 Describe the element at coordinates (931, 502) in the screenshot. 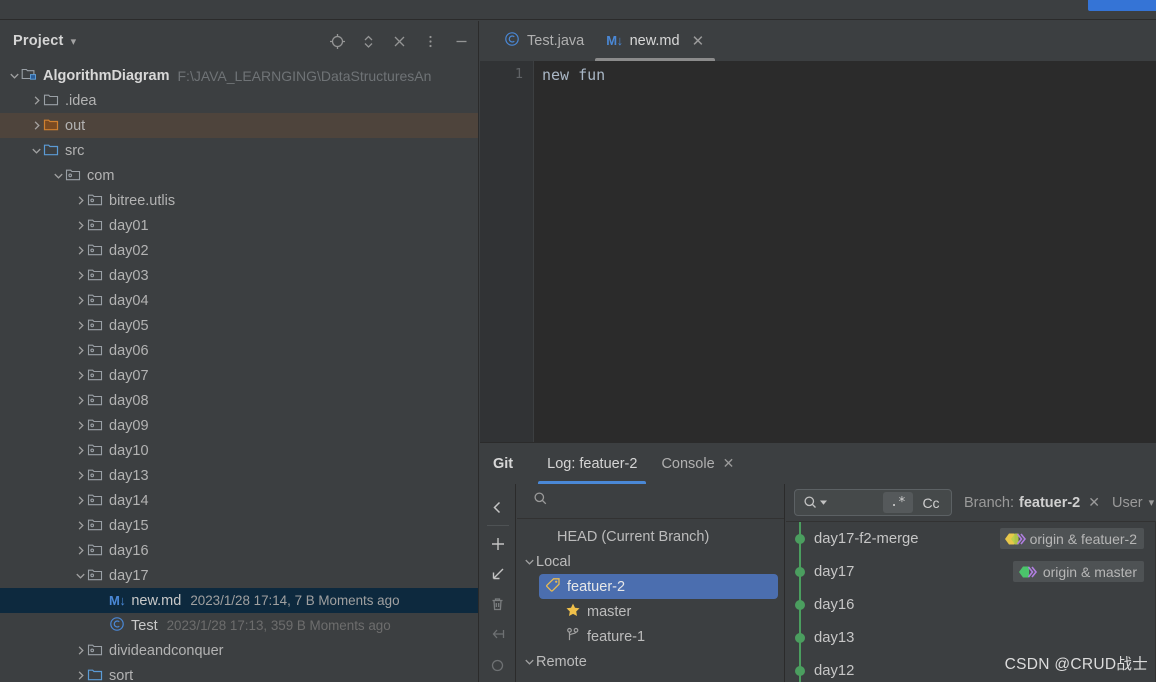

I see `case-sensitive-toggle: Cc` at that location.